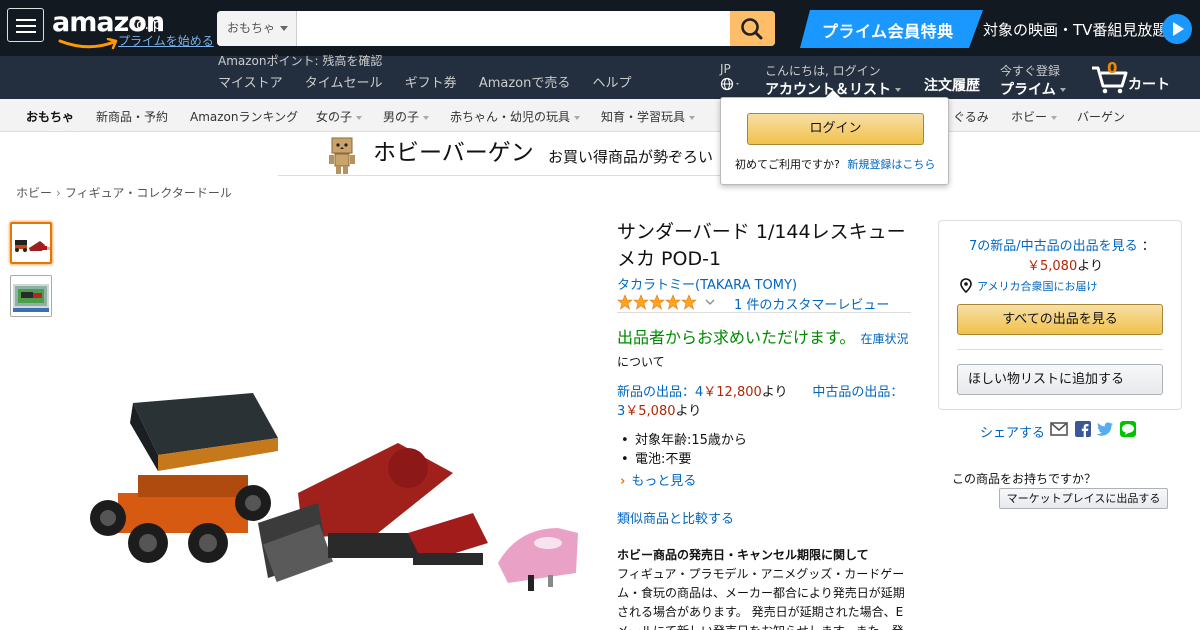 The image size is (1200, 630). What do you see at coordinates (1128, 429) in the screenshot?
I see `line-icon` at bounding box center [1128, 429].